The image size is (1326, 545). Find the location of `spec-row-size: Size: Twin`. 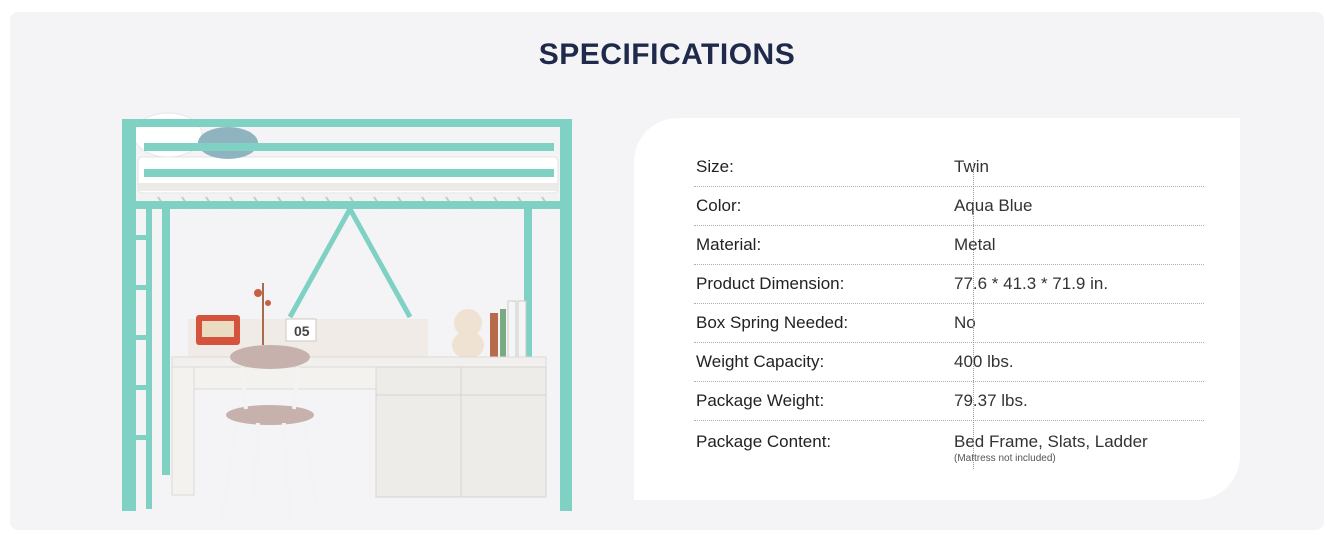

spec-row-size: Size: Twin is located at coordinates (949, 167).